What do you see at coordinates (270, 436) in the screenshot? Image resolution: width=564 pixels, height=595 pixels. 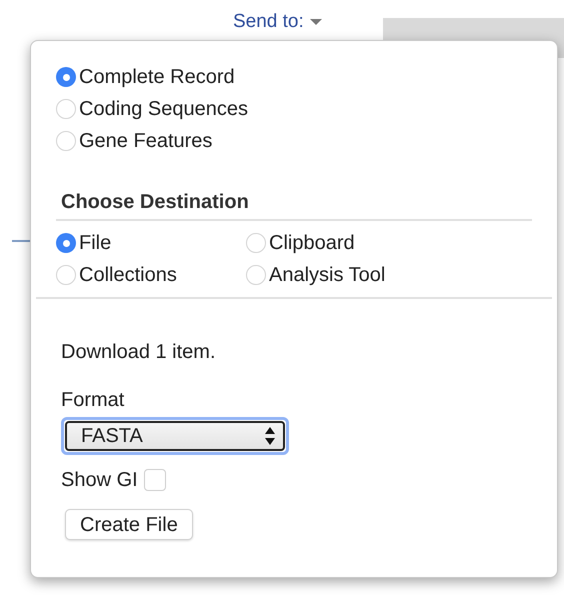 I see `updown-arrows-icon` at bounding box center [270, 436].